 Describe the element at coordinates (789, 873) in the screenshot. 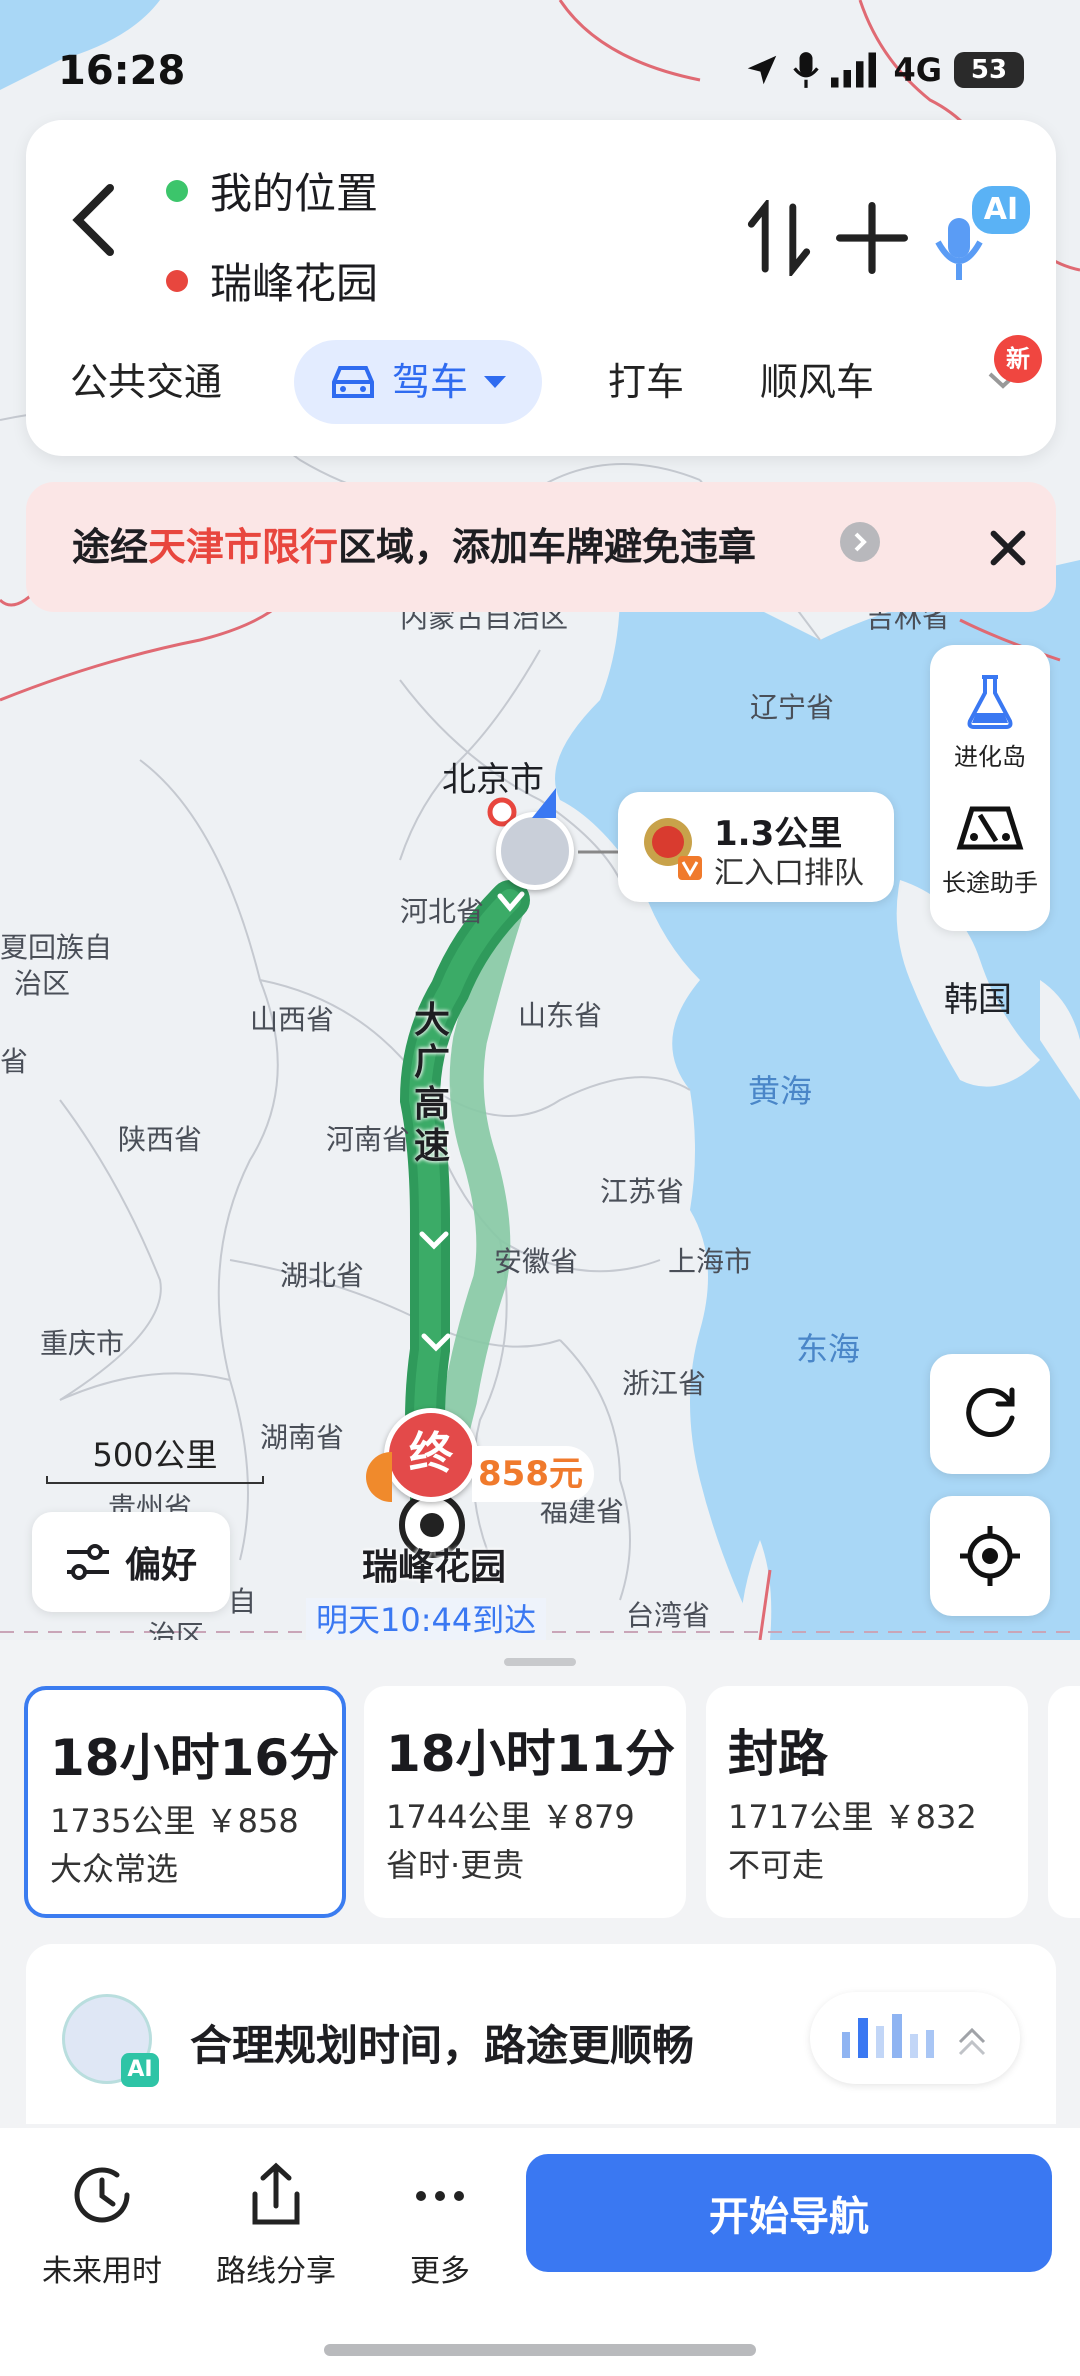

I see `traffic-desc: 汇入口排队` at that location.